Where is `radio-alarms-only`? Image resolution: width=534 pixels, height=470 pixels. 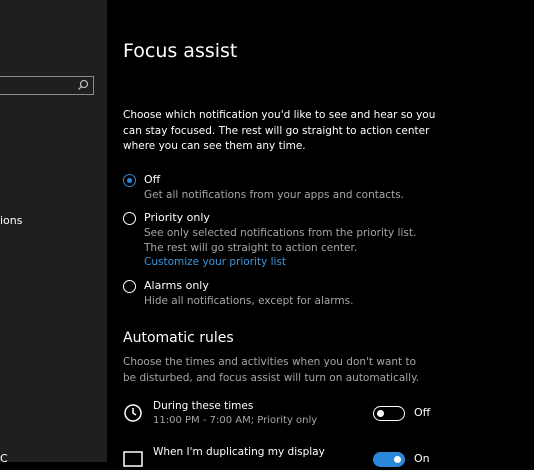 radio-alarms-only is located at coordinates (129, 286).